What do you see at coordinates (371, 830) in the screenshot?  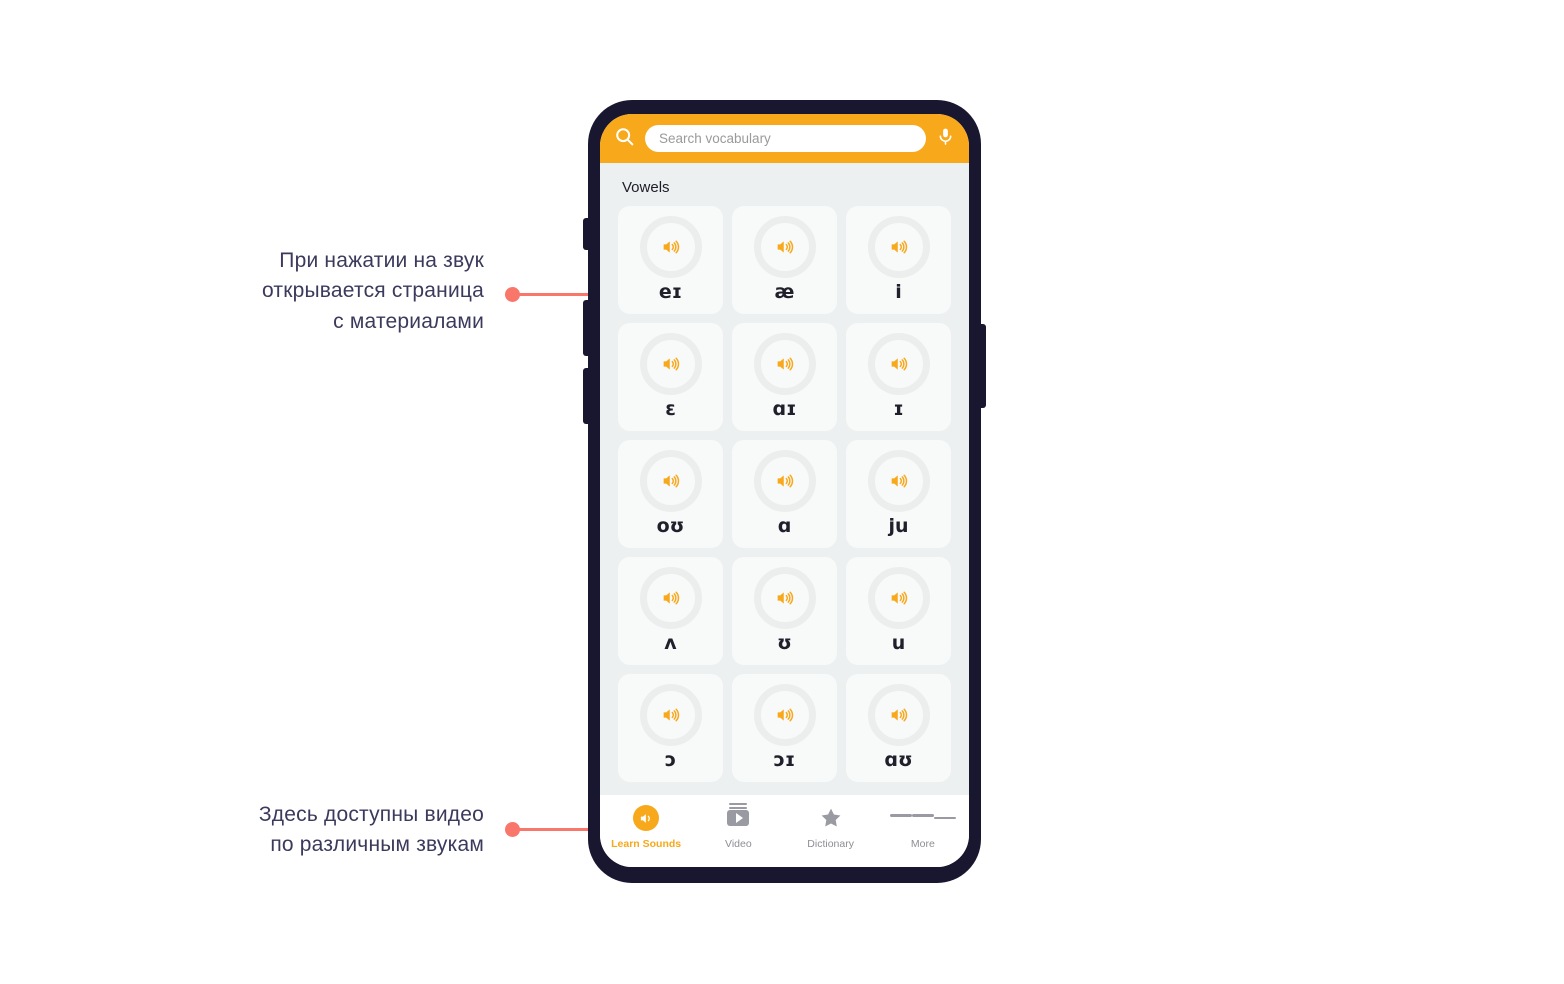 I see `annotation-text-bottom: Здесь доступны видео по различным звукам` at bounding box center [371, 830].